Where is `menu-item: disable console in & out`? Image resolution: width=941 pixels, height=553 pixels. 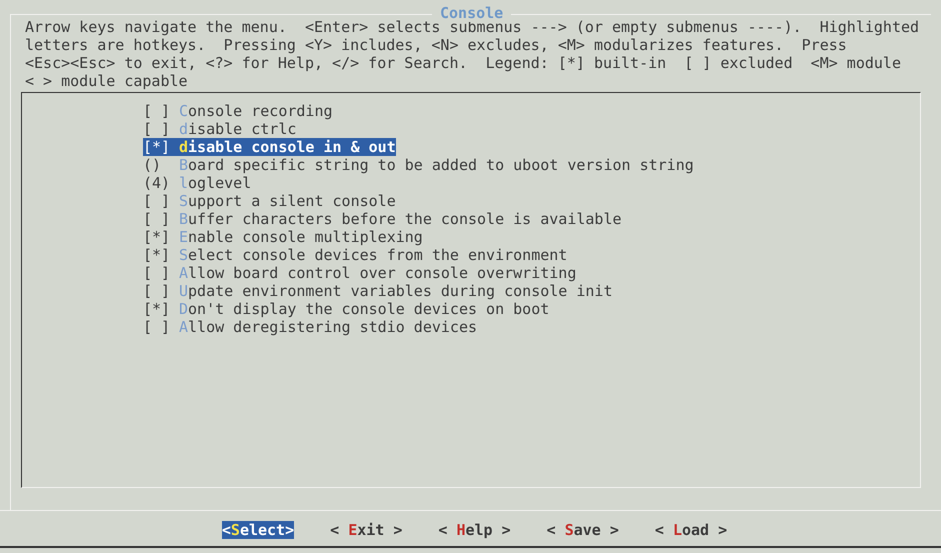 menu-item: disable console in & out is located at coordinates (287, 147).